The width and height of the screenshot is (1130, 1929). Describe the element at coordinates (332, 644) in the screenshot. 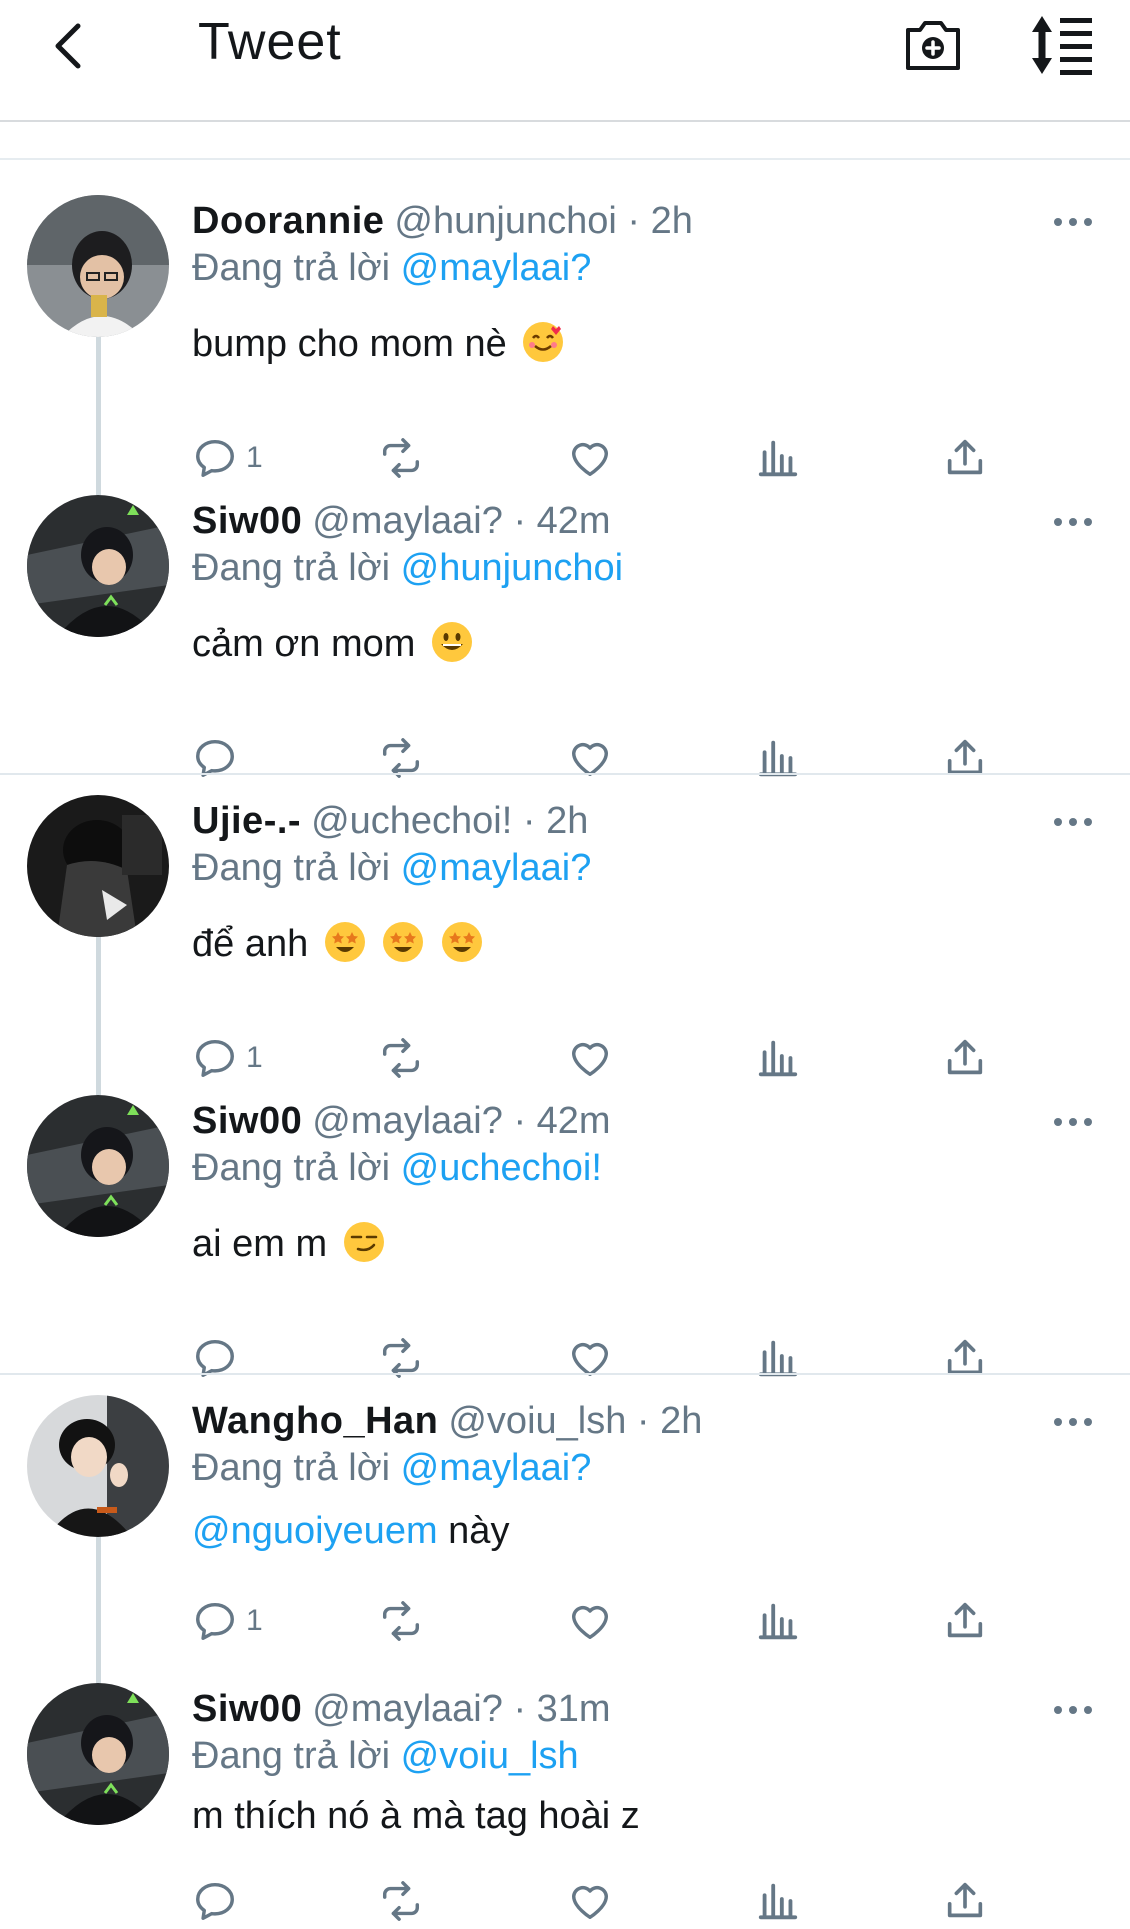

I see `tweet-text: cảm ơn mom` at that location.